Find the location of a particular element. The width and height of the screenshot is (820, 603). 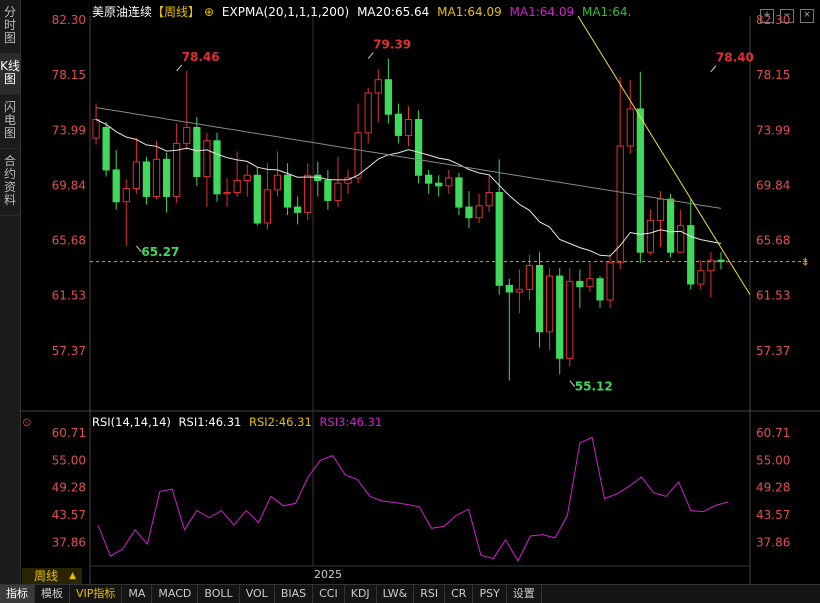

y-tick-right: 65.68 is located at coordinates (773, 241).